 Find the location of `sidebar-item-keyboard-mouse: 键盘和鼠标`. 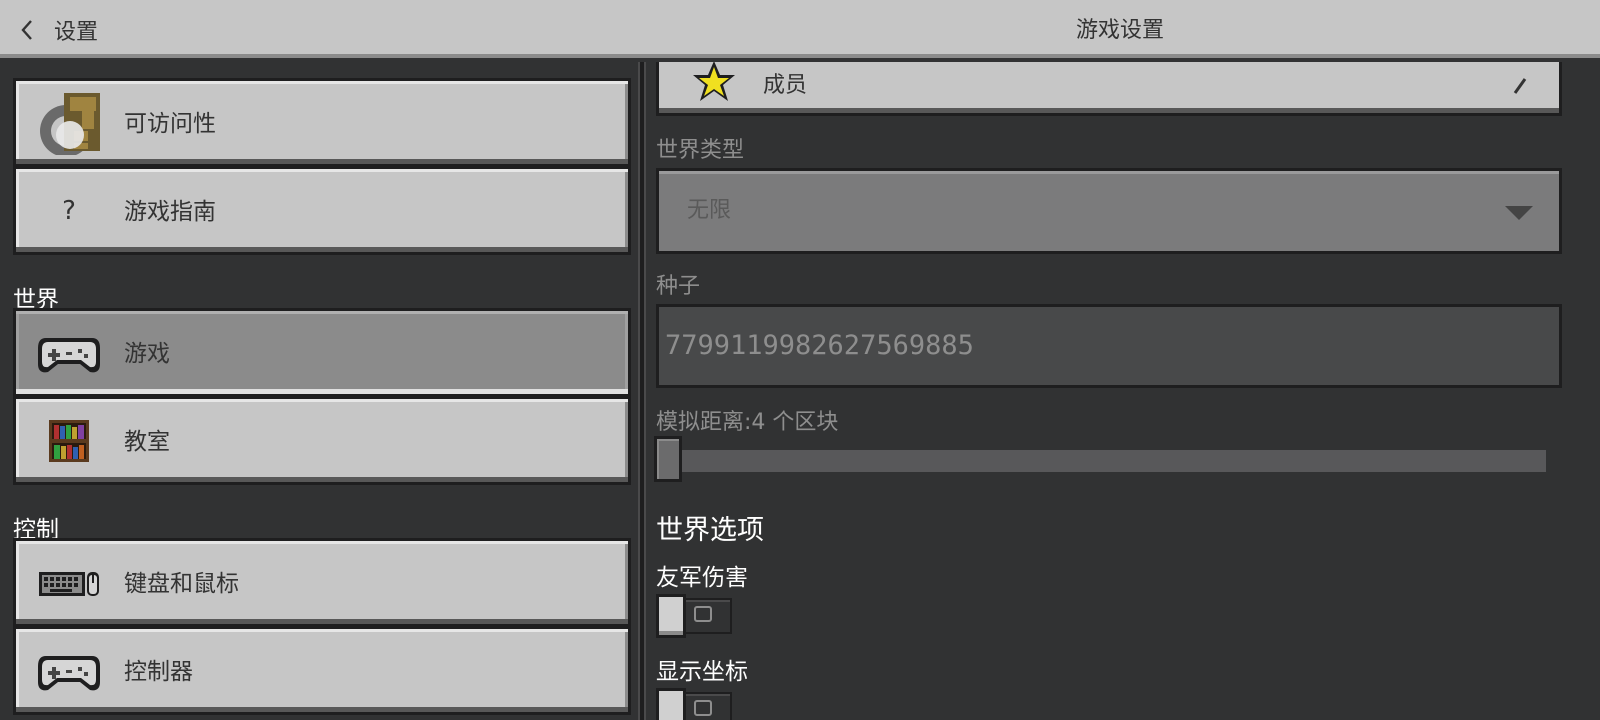

sidebar-item-keyboard-mouse: 键盘和鼠标 is located at coordinates (322, 582).